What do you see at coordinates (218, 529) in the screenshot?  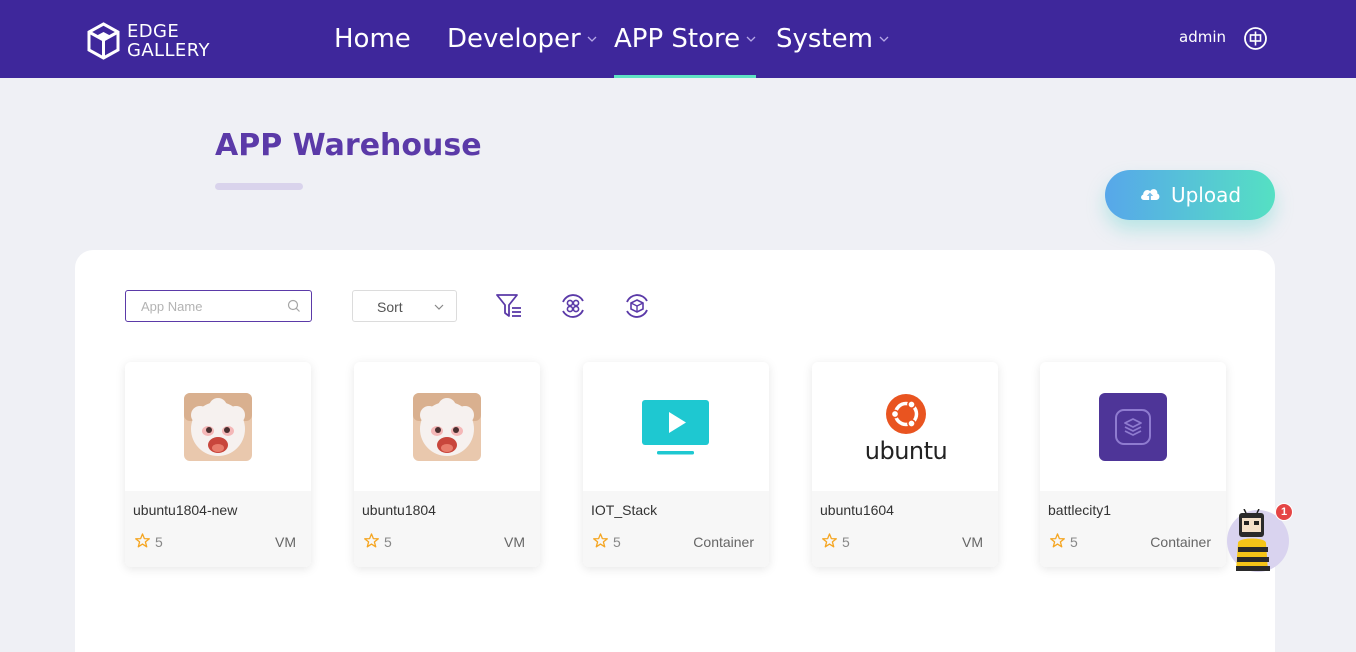 I see `app-info: ubuntu1804-new 5 VM` at bounding box center [218, 529].